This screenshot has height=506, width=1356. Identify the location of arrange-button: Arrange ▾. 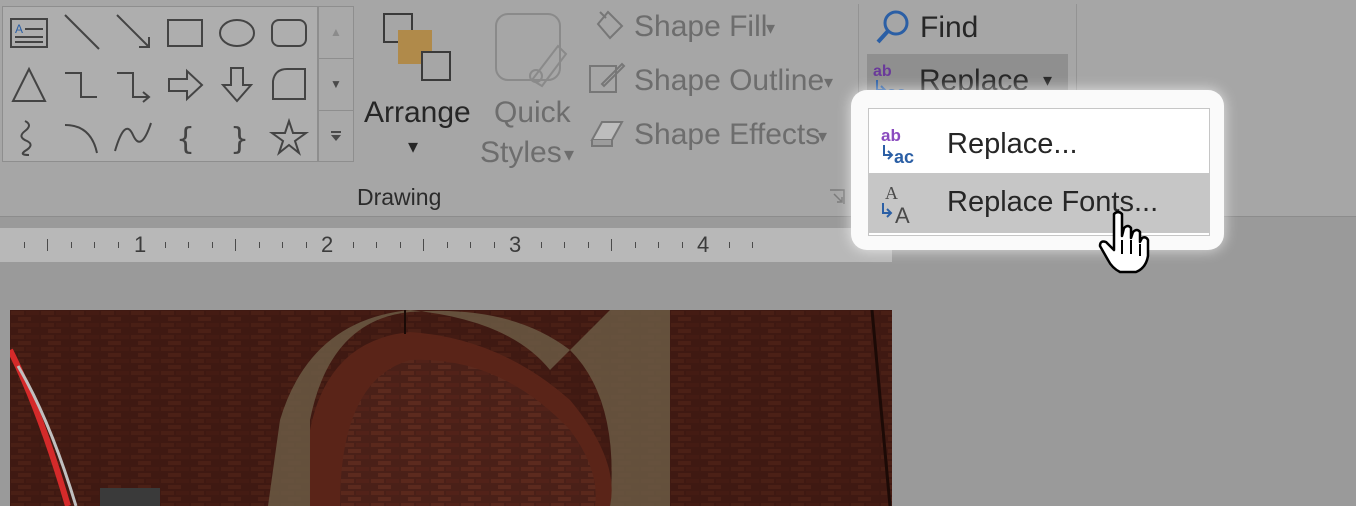
(419, 91).